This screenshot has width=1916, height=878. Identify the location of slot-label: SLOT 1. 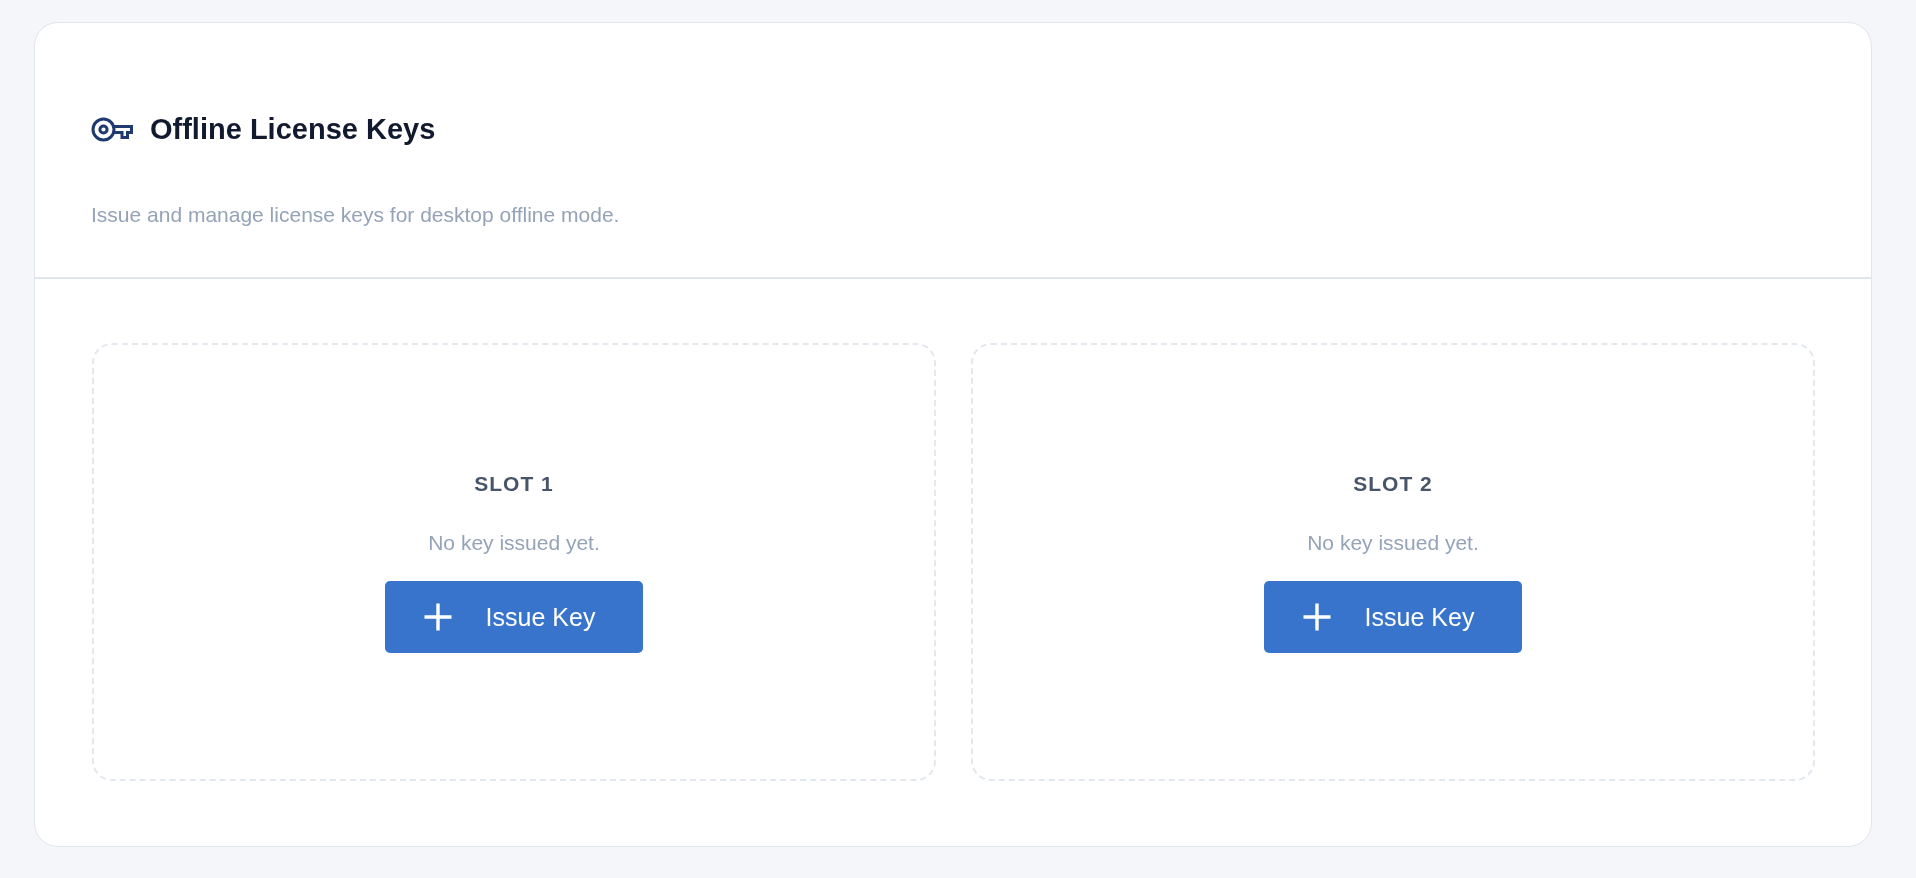
(514, 484).